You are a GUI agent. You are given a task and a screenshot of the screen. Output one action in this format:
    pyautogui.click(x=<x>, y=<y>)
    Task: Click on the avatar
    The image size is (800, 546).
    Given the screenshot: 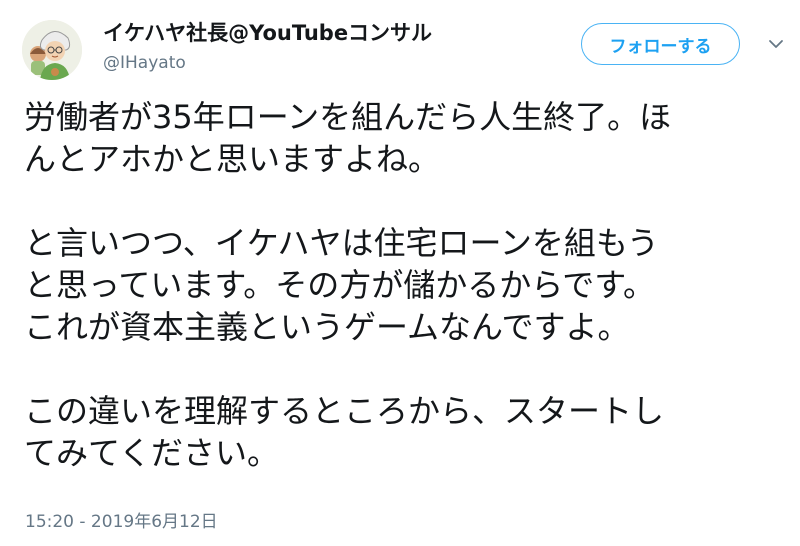 What is the action you would take?
    pyautogui.click(x=52, y=50)
    